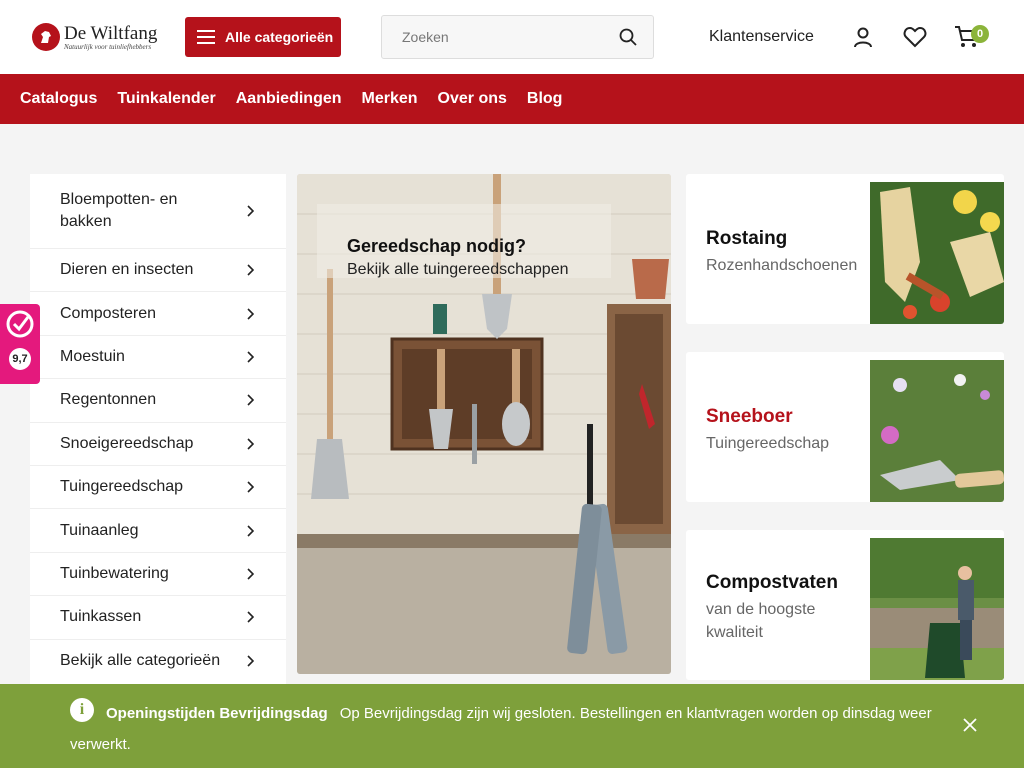 Image resolution: width=1024 pixels, height=768 pixels. What do you see at coordinates (108, 313) in the screenshot?
I see `sidebar-item-label: Composteren` at bounding box center [108, 313].